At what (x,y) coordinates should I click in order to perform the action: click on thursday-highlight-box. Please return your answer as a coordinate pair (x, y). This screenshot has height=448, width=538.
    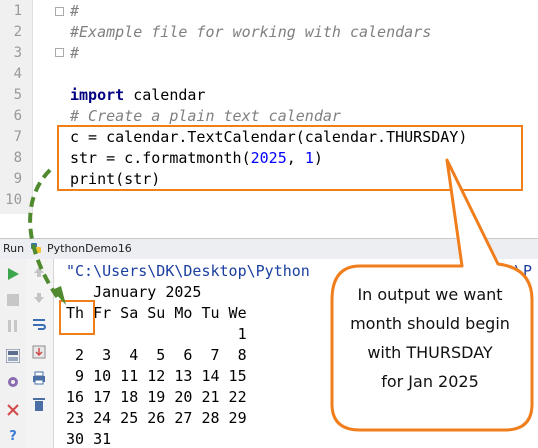
    Looking at the image, I should click on (77, 317).